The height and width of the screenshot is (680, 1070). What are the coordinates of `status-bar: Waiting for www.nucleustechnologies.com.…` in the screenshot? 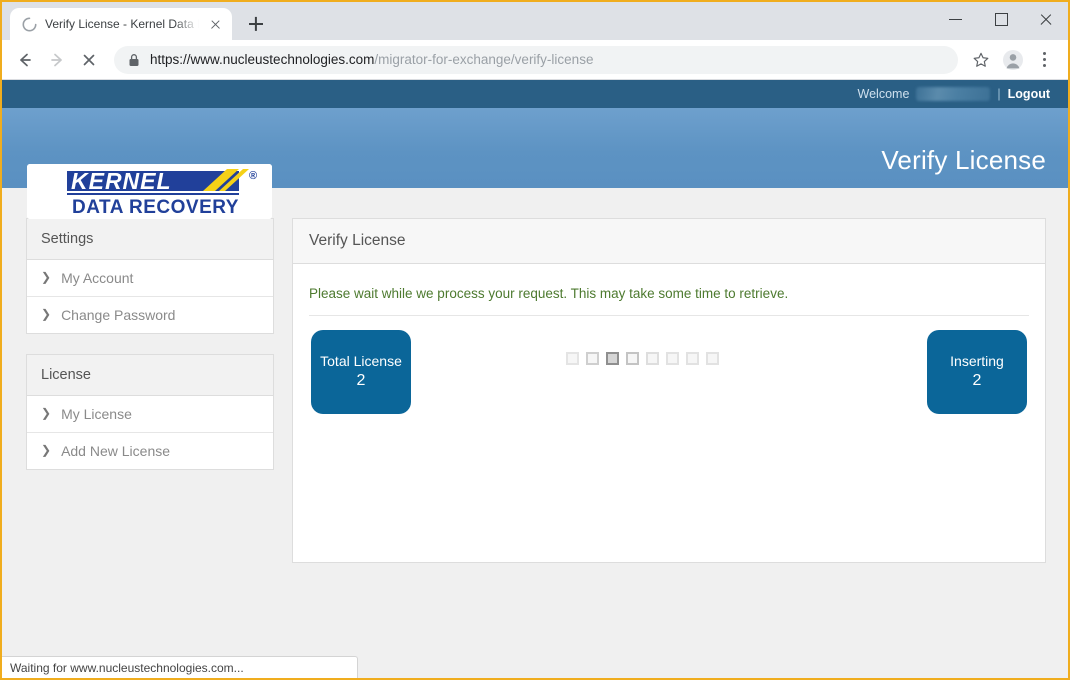 It's located at (180, 667).